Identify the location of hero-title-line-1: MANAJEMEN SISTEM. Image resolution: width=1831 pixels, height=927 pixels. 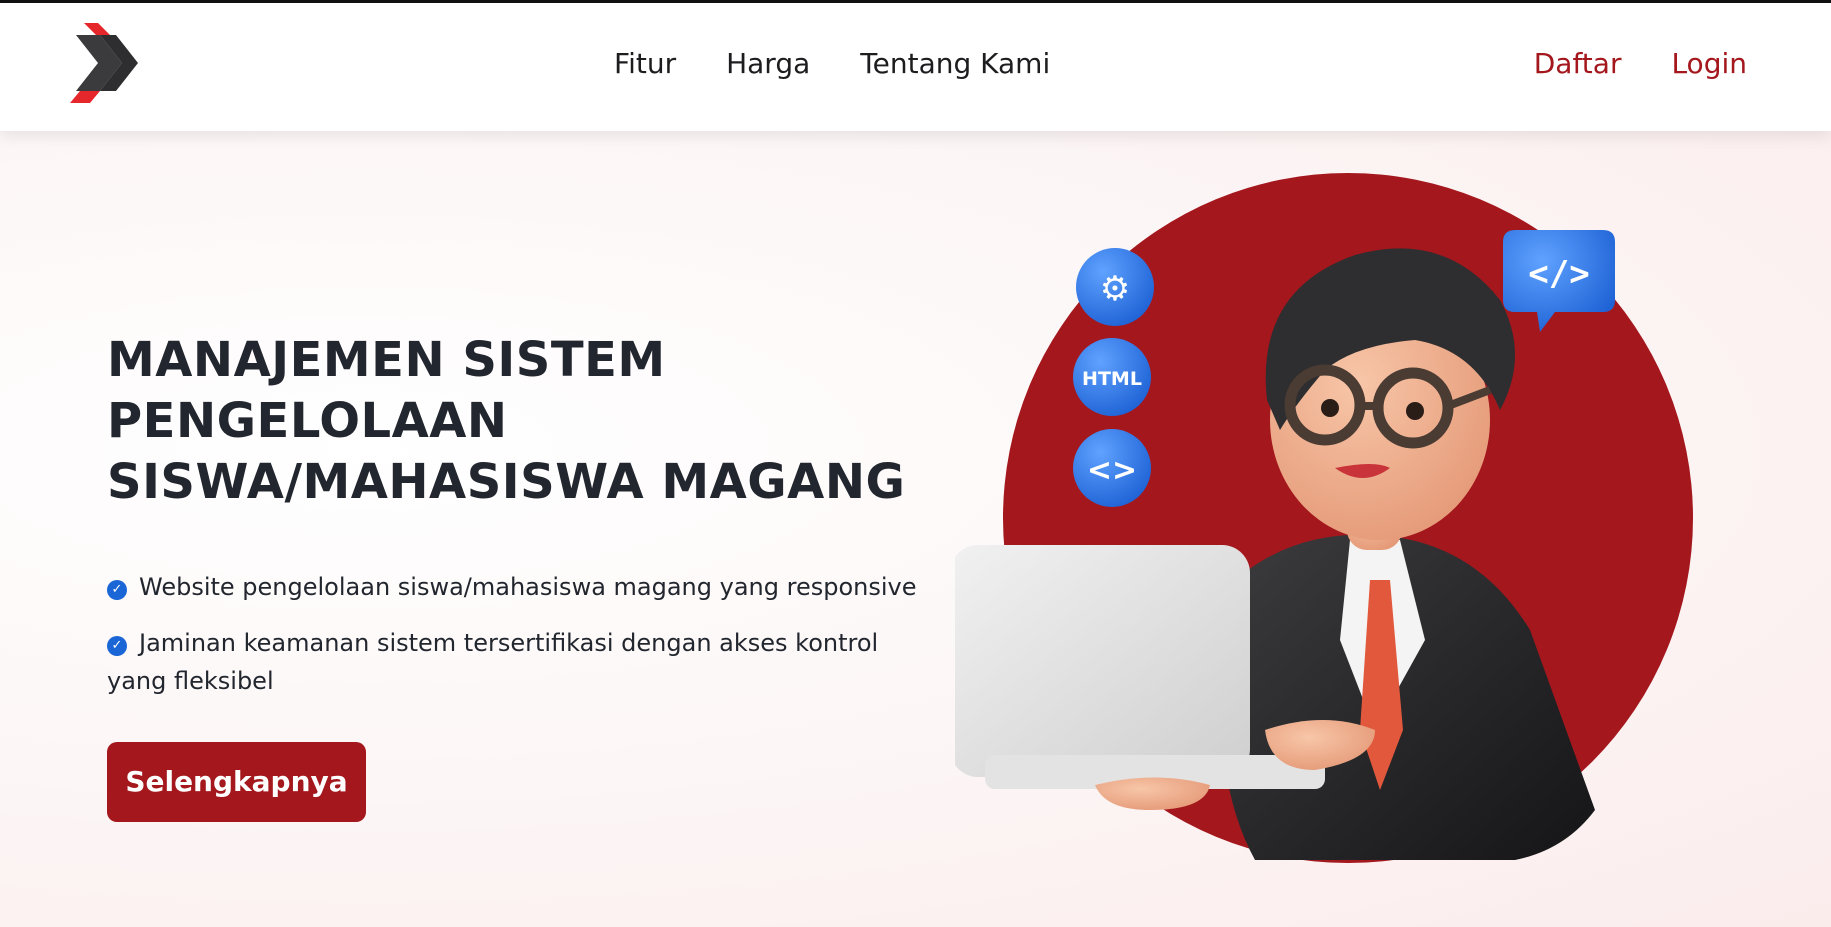
(386, 360).